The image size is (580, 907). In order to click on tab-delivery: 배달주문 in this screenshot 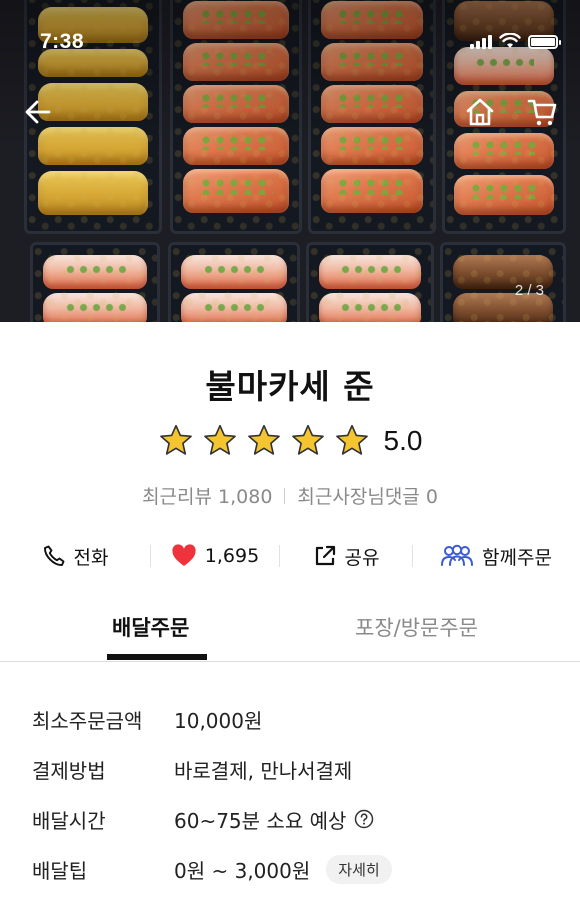, I will do `click(150, 627)`.